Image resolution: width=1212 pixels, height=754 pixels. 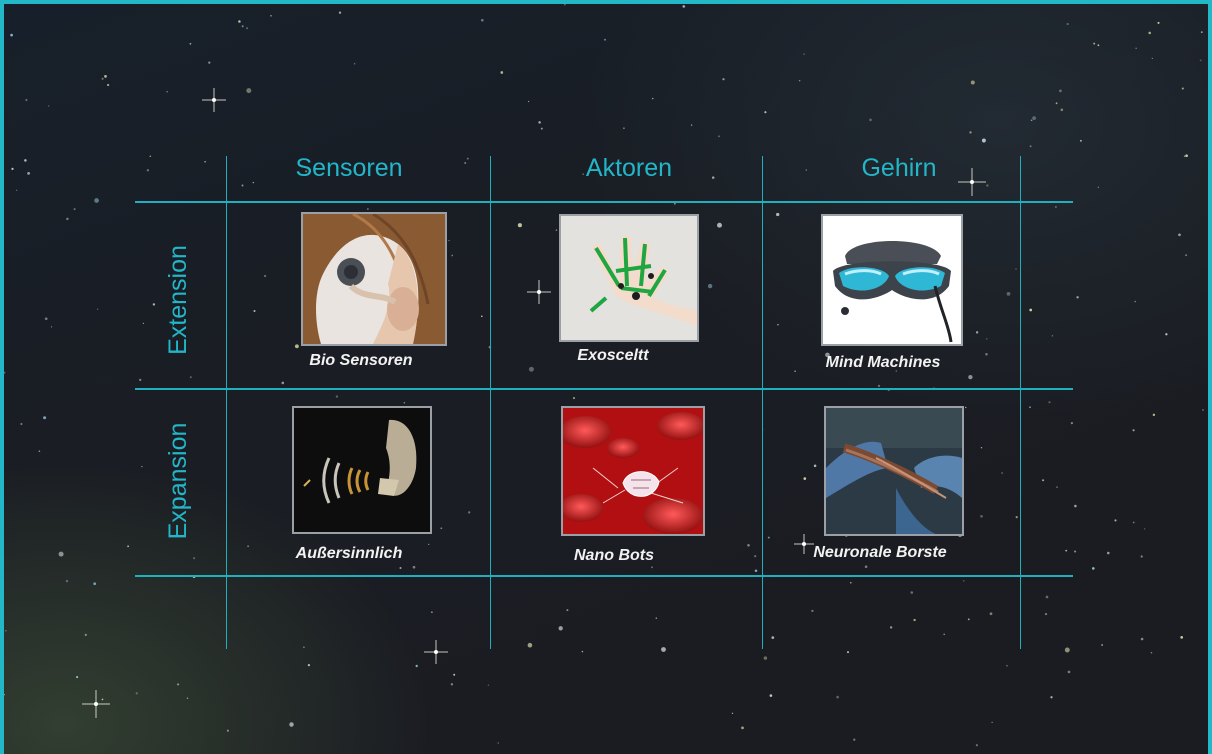 What do you see at coordinates (362, 470) in the screenshot?
I see `bat-echolocation-icon` at bounding box center [362, 470].